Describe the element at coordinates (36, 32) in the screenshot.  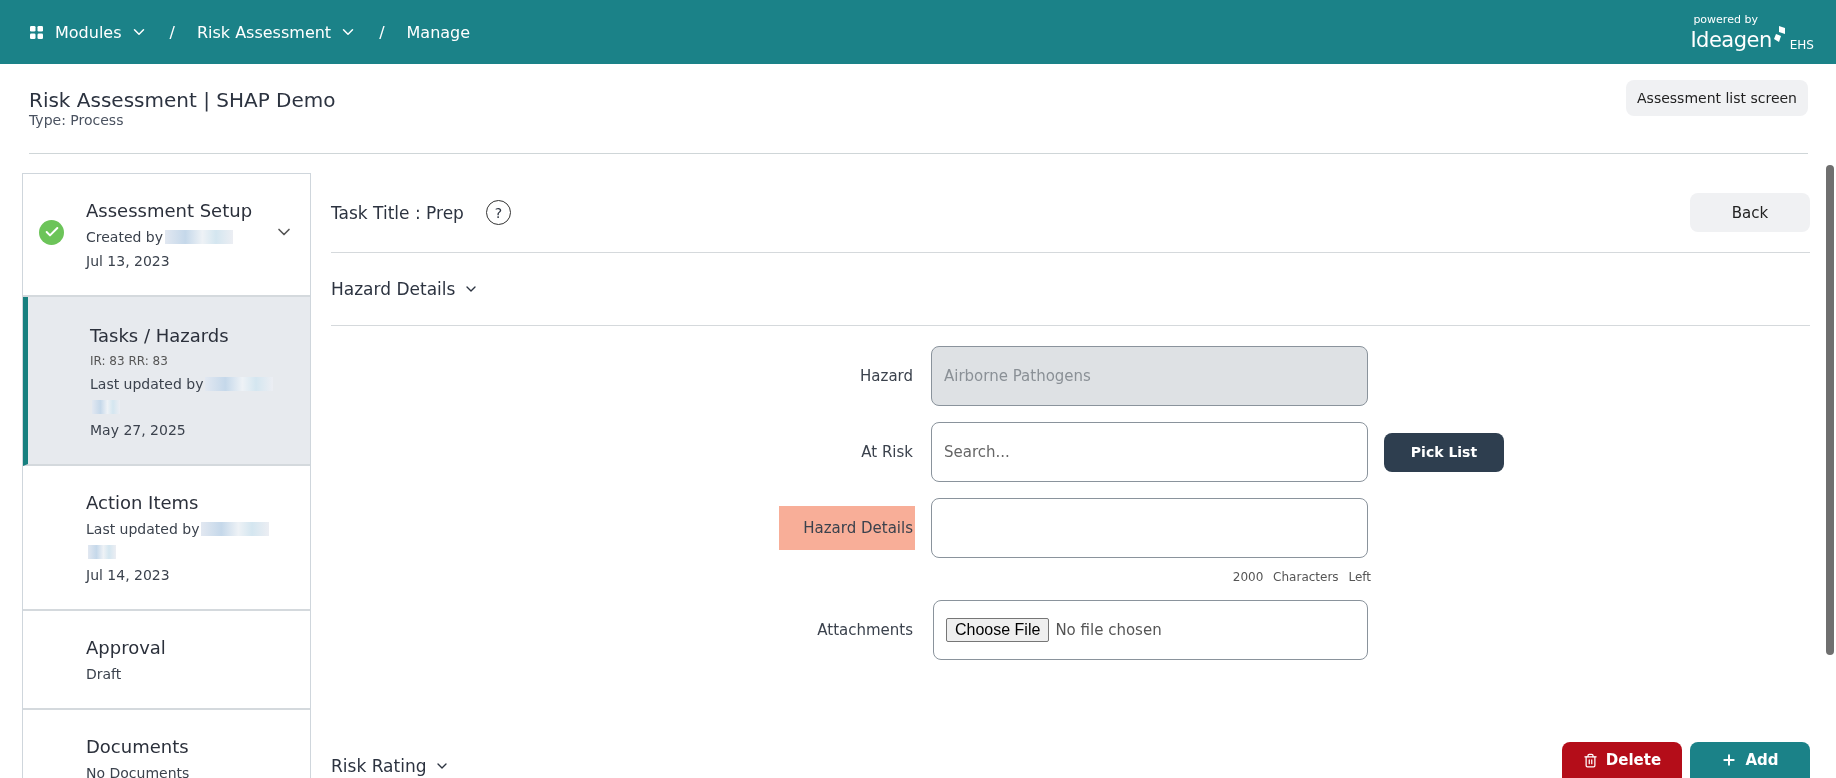
I see `grid-icon` at that location.